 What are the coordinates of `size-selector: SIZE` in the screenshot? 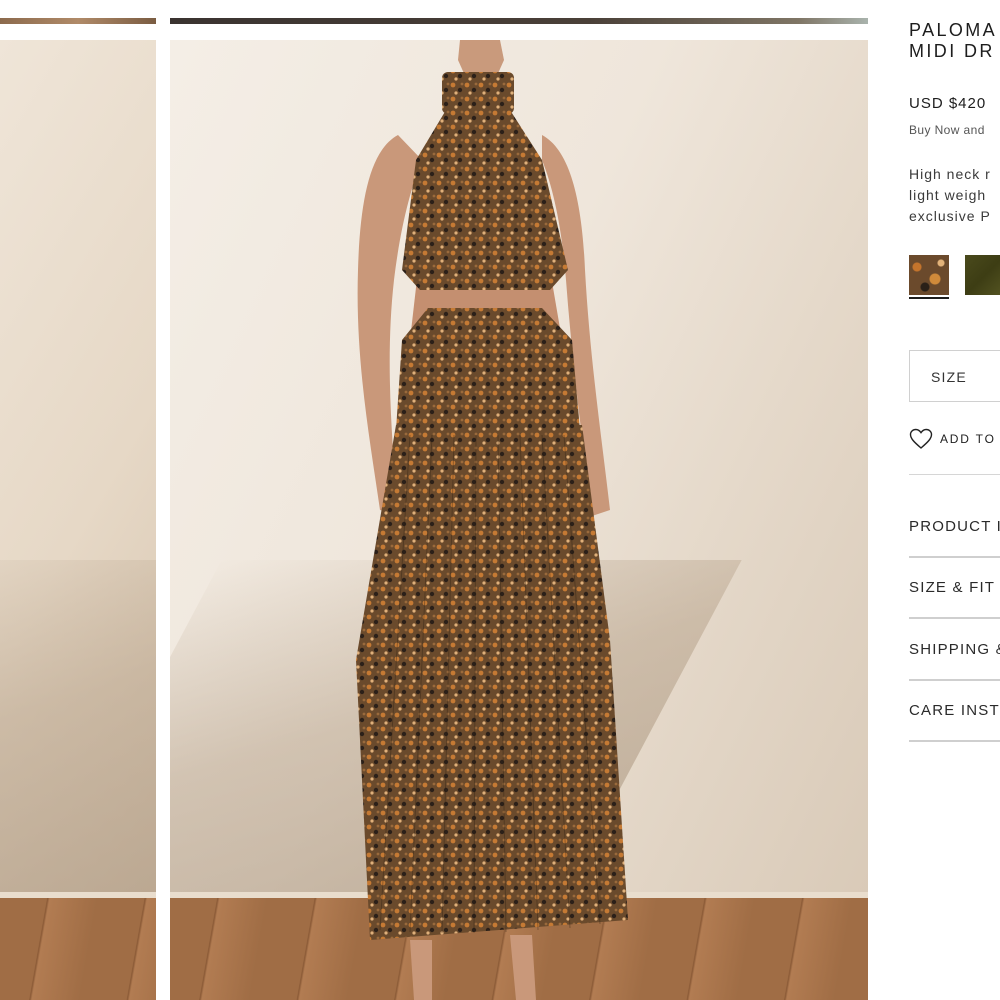 It's located at (954, 376).